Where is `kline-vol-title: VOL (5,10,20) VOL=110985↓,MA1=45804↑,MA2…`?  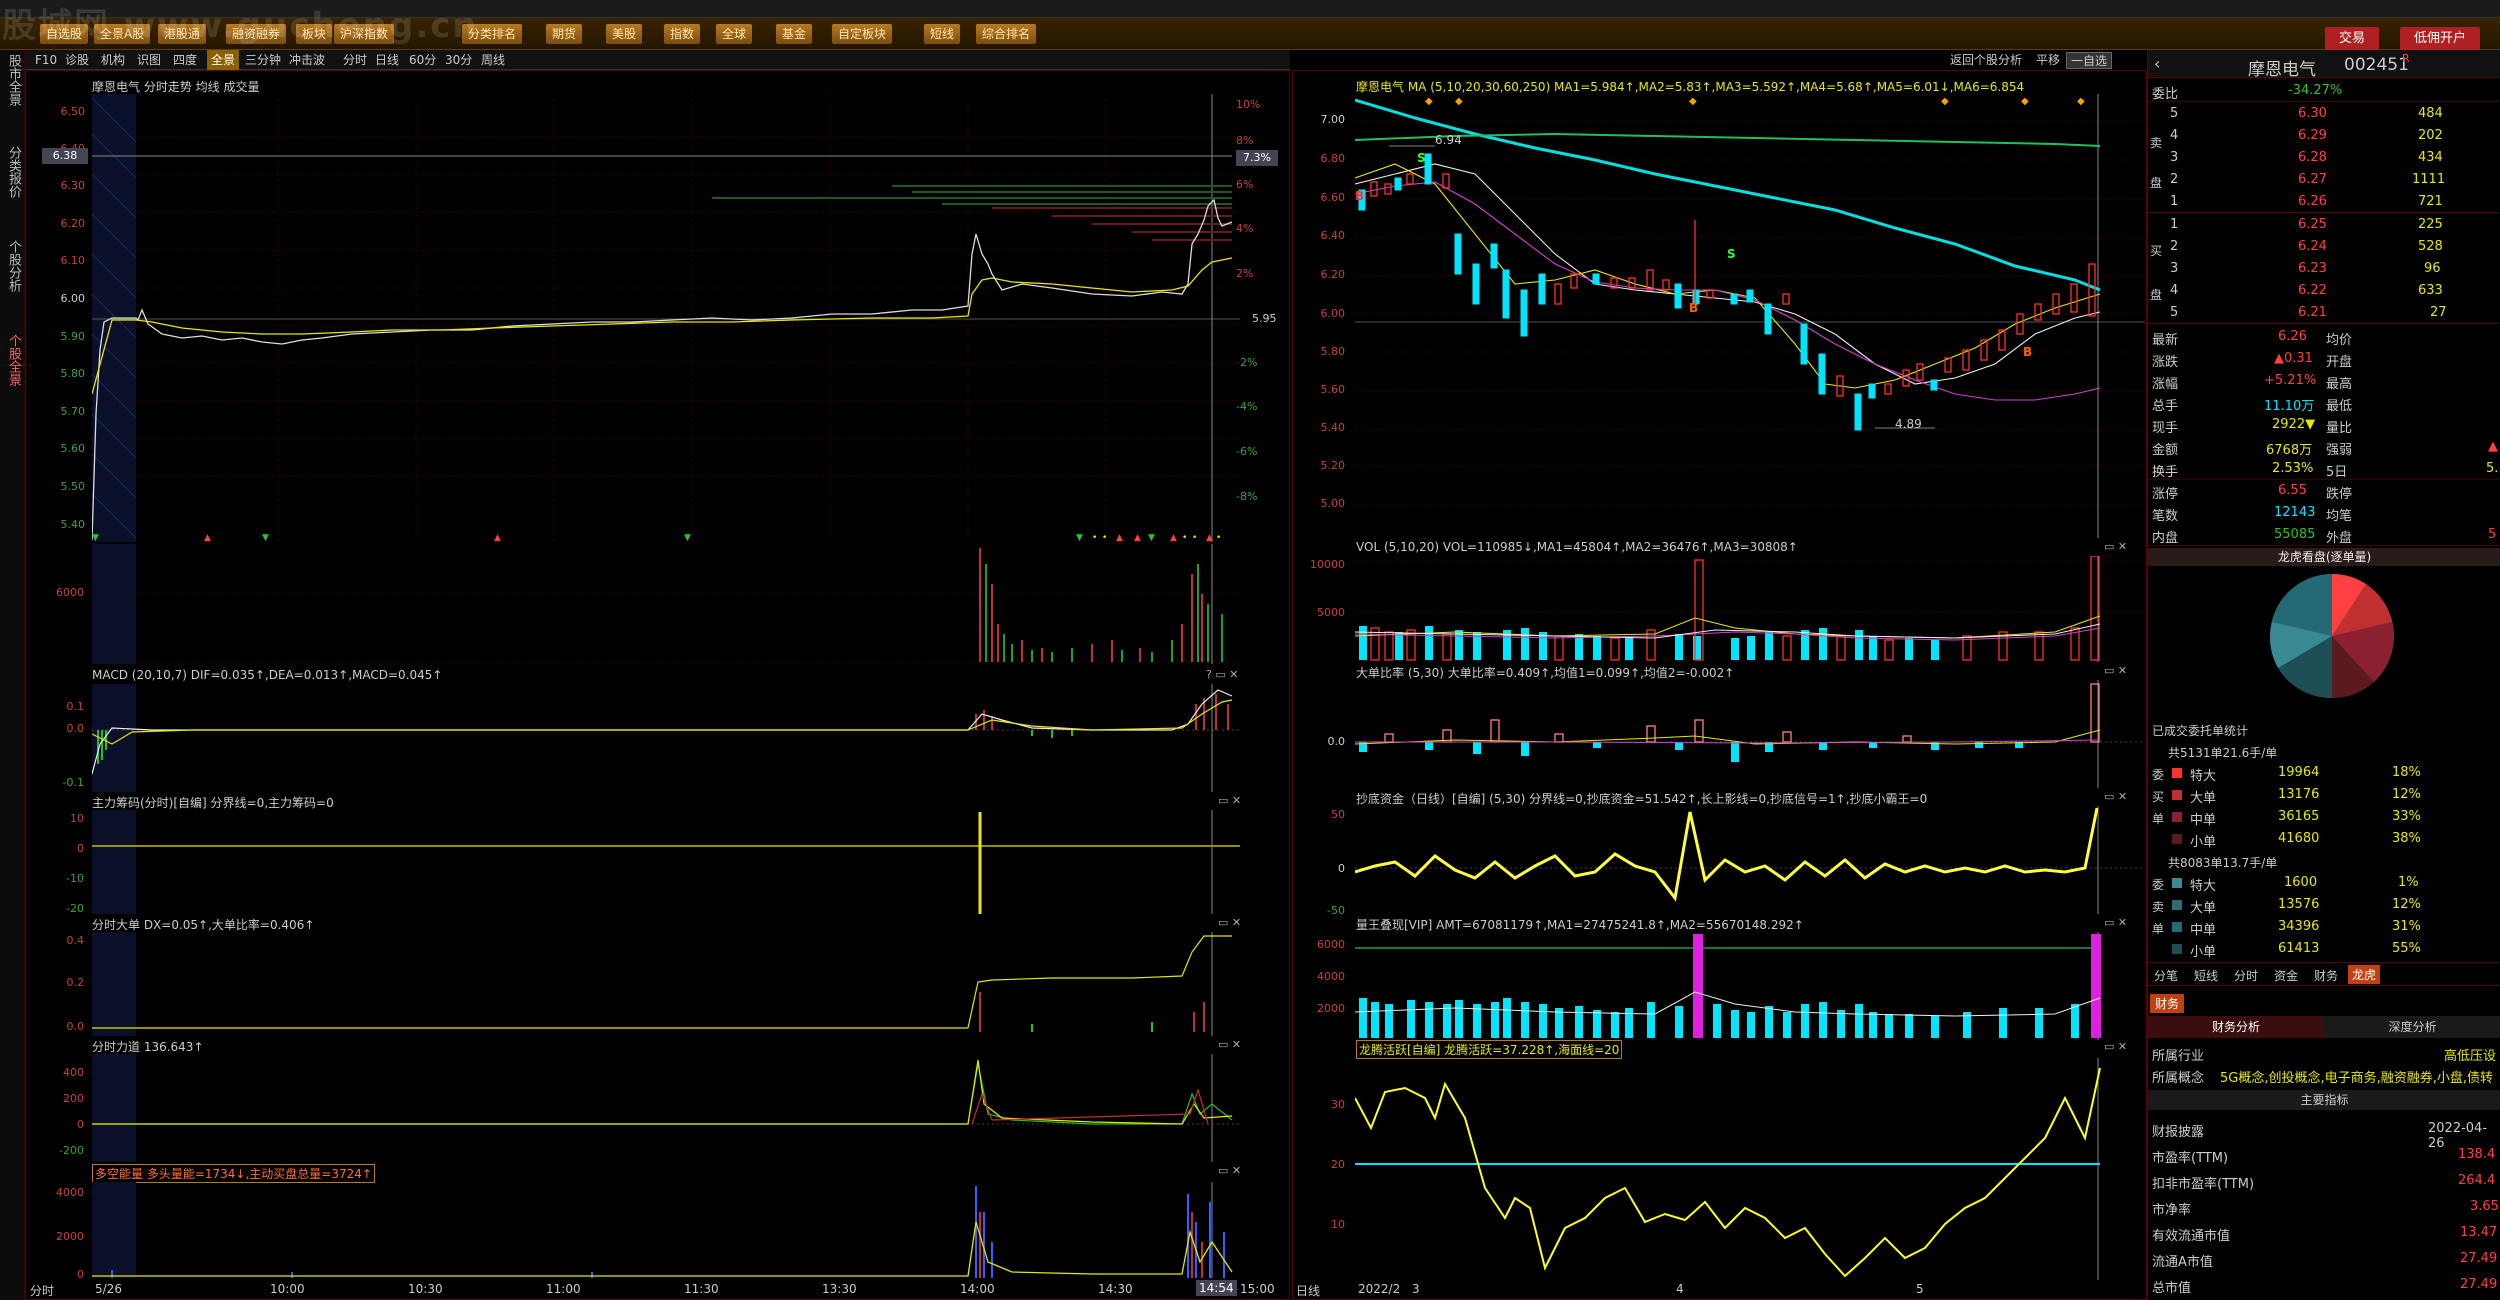
kline-vol-title: VOL (5,10,20) VOL=110985↓,MA1=45804↑,MA2… is located at coordinates (1577, 547).